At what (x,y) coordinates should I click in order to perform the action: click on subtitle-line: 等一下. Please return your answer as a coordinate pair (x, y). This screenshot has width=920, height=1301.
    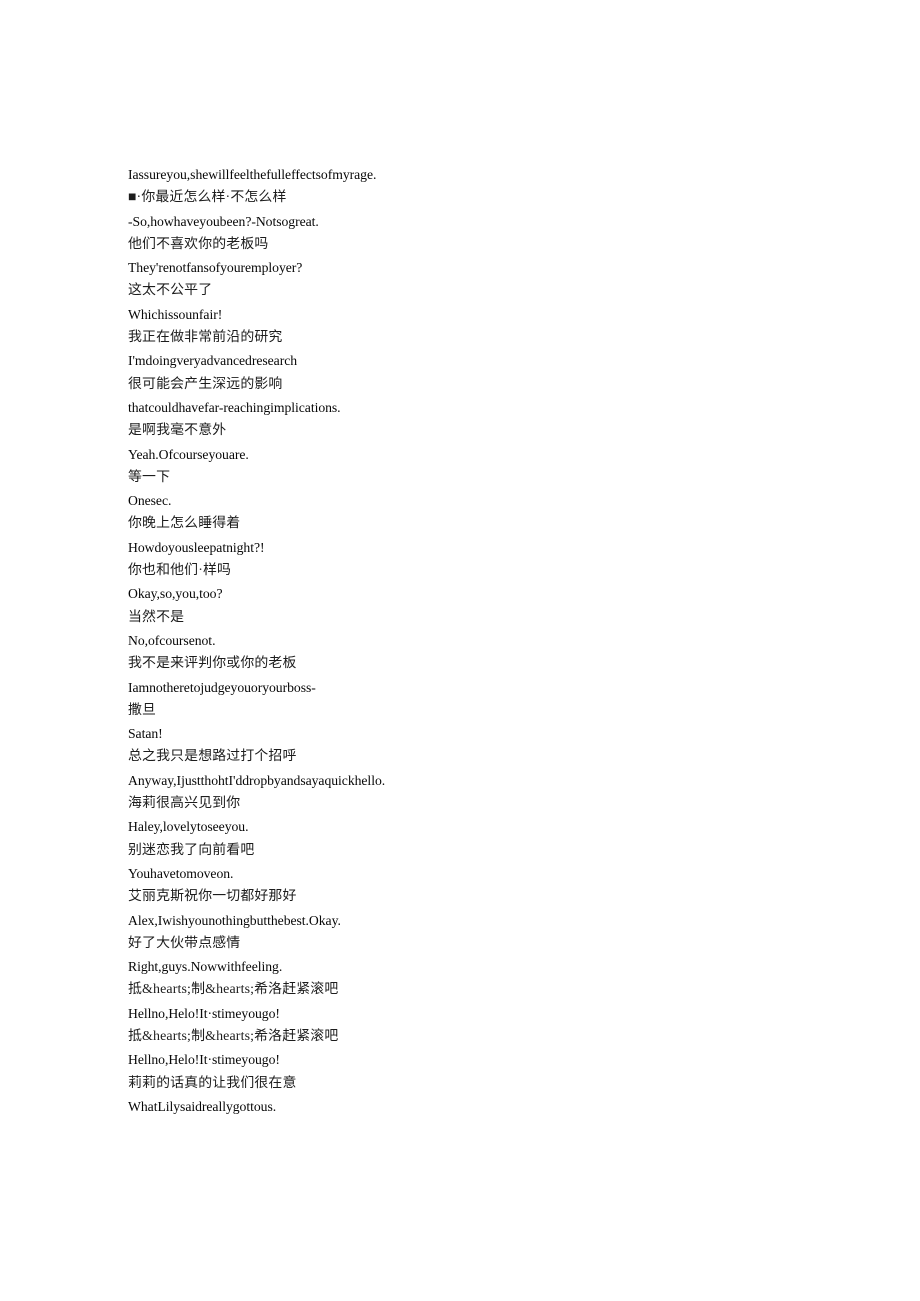
    Looking at the image, I should click on (149, 477).